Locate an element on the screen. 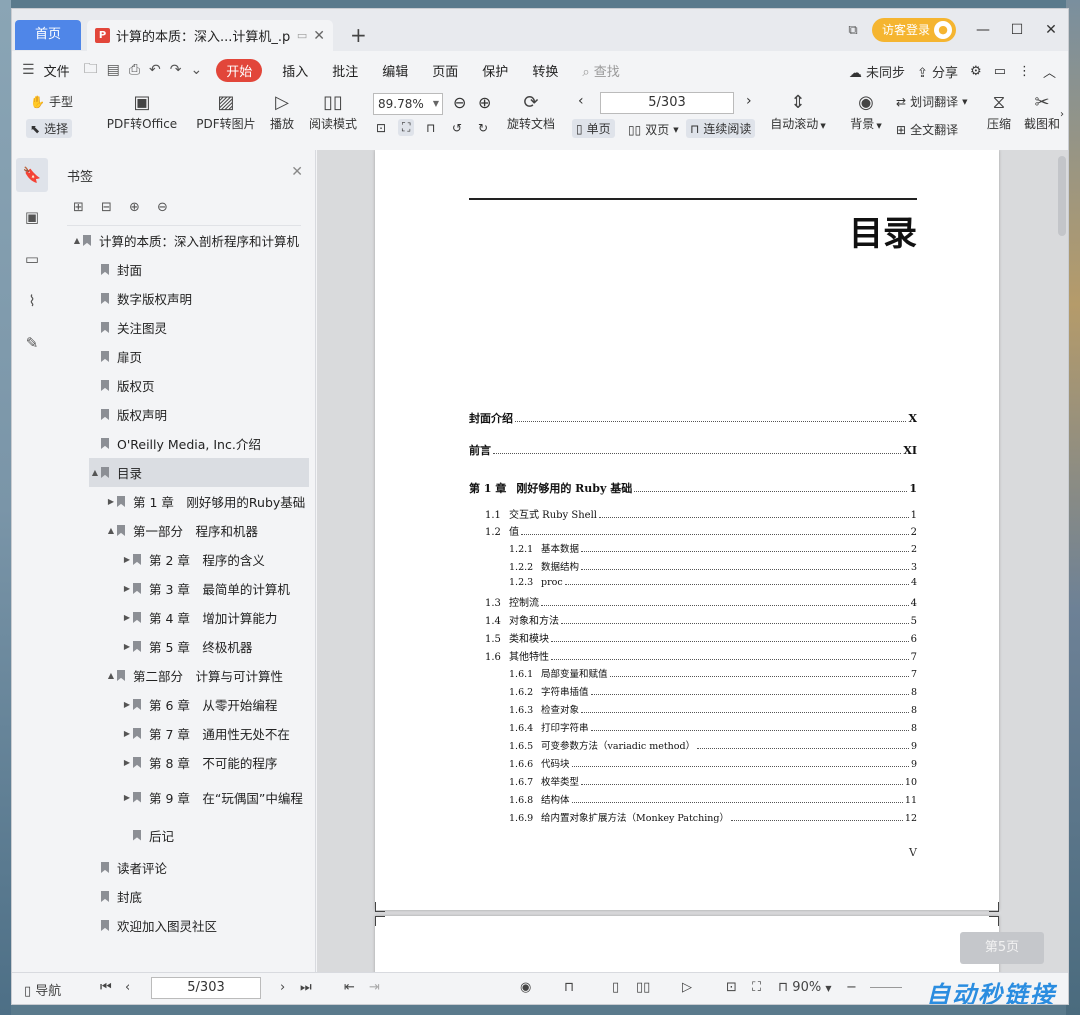  continuous-icon: ⊓ is located at coordinates (569, 987).